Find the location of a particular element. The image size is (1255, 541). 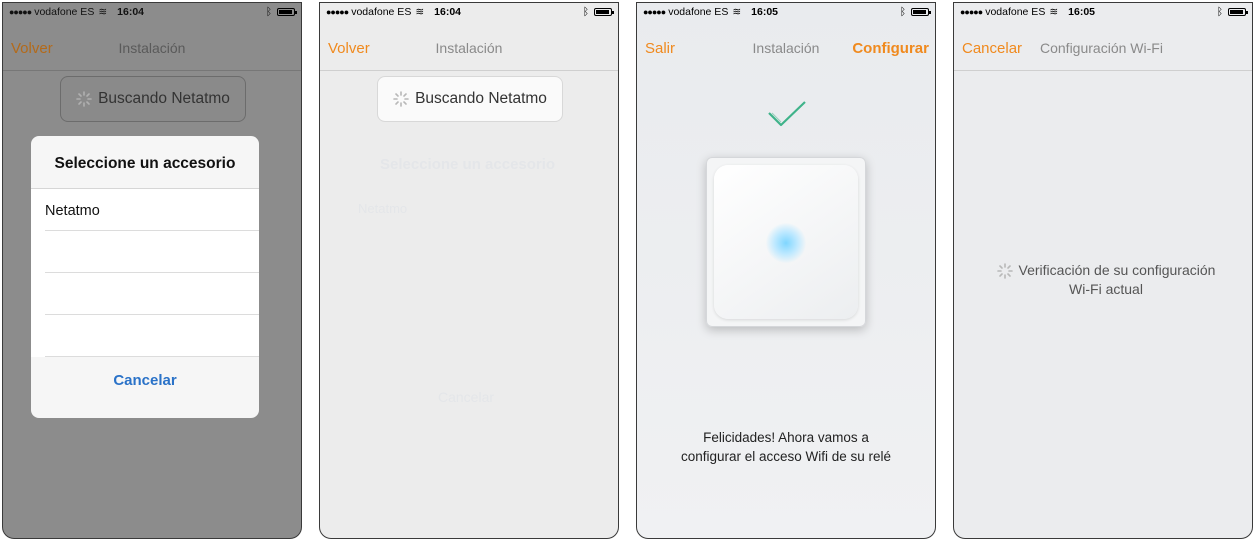

configure-button: Configurar is located at coordinates (890, 48).